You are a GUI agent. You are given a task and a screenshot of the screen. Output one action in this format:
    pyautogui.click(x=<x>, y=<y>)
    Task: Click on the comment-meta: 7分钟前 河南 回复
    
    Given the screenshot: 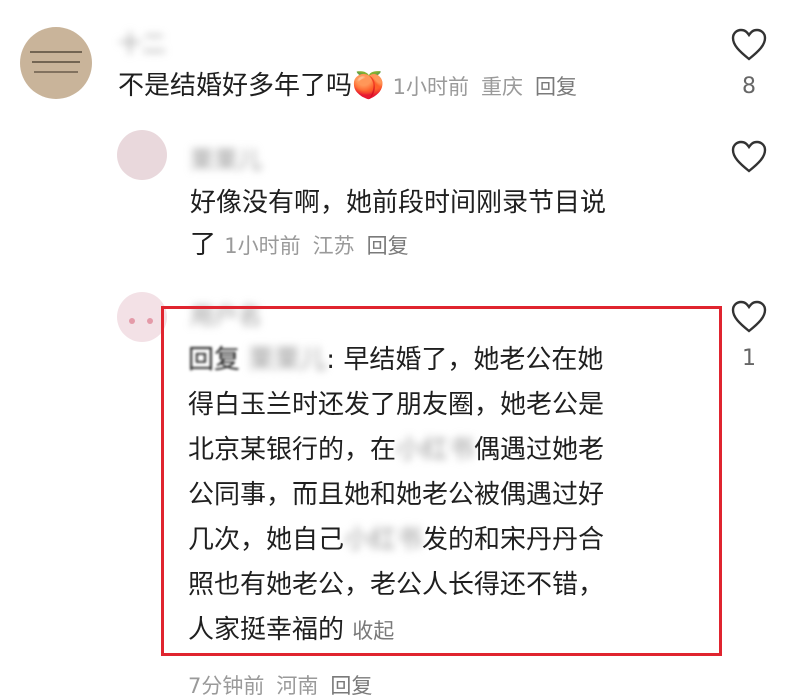 What is the action you would take?
    pyautogui.click(x=286, y=685)
    